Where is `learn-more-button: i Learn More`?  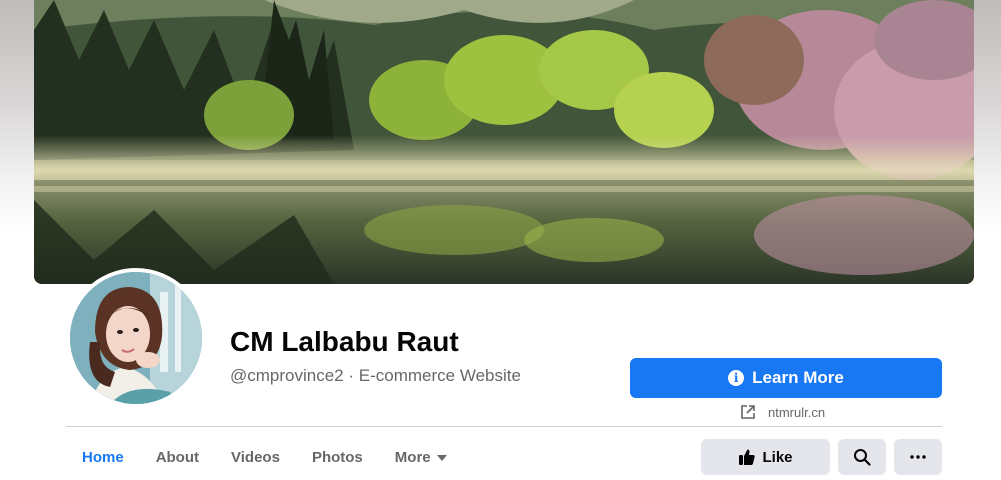
learn-more-button: i Learn More is located at coordinates (786, 378).